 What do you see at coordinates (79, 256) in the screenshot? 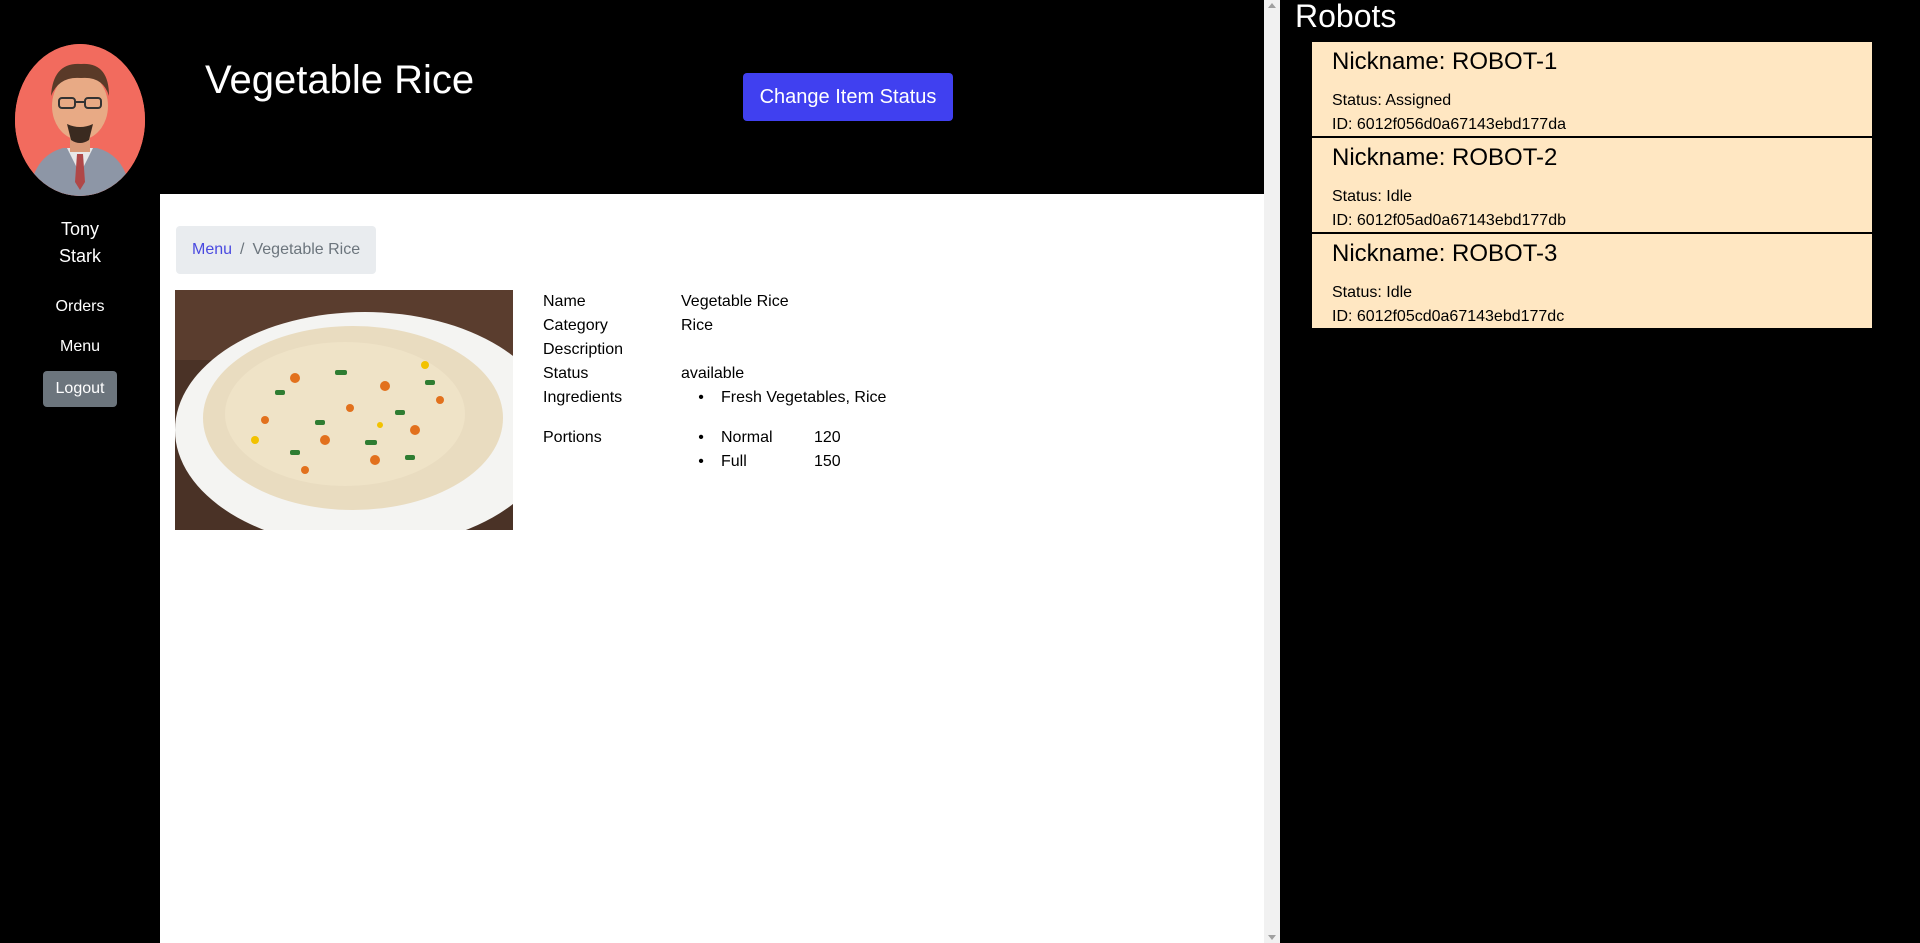
I see `user-last-name: Stark` at bounding box center [79, 256].